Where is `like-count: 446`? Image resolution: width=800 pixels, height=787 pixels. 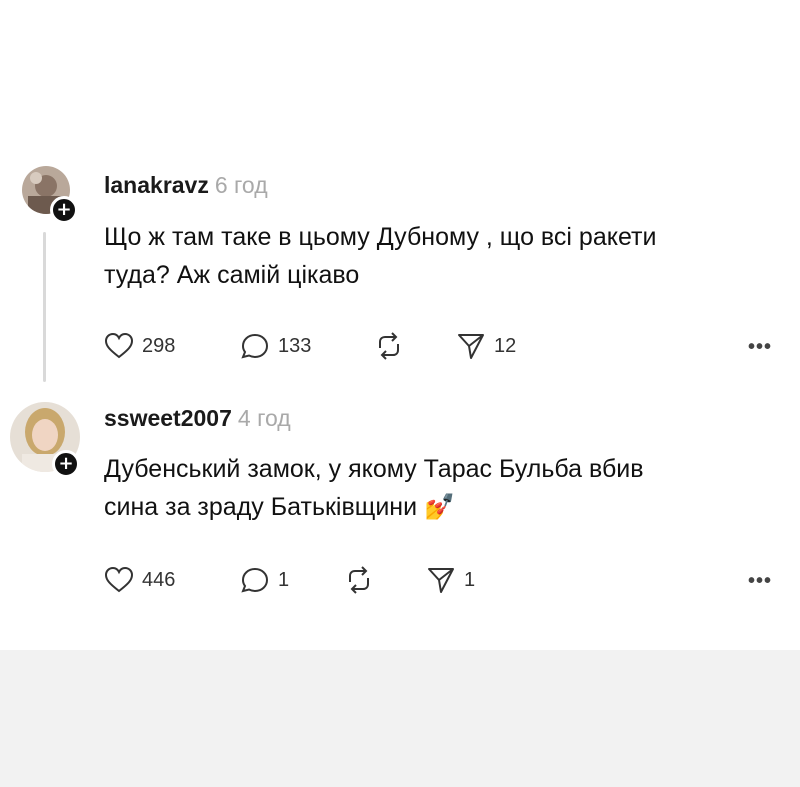 like-count: 446 is located at coordinates (159, 579).